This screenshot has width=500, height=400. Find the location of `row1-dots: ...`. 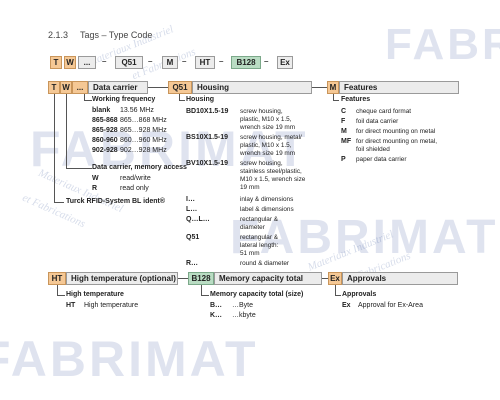

row1-dots: ... is located at coordinates (80, 87).